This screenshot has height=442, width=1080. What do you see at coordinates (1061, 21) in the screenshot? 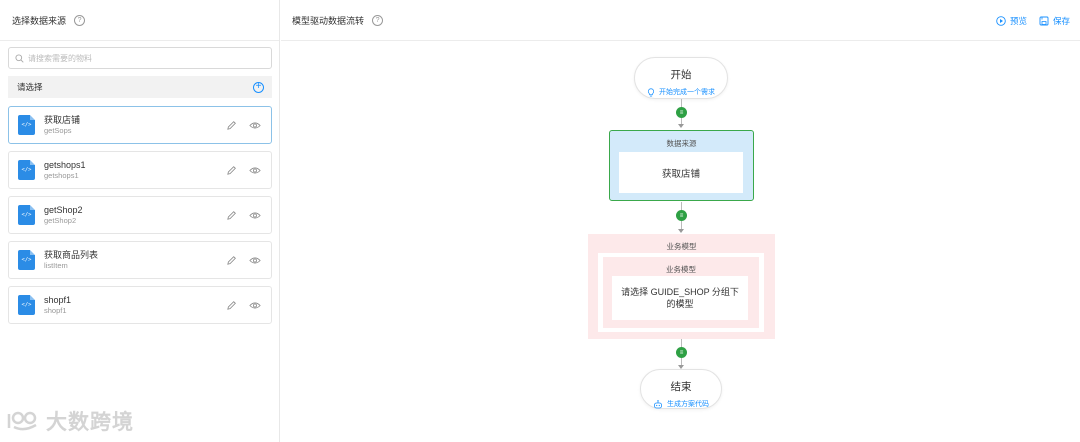
I see `save-label: 保存` at bounding box center [1061, 21].